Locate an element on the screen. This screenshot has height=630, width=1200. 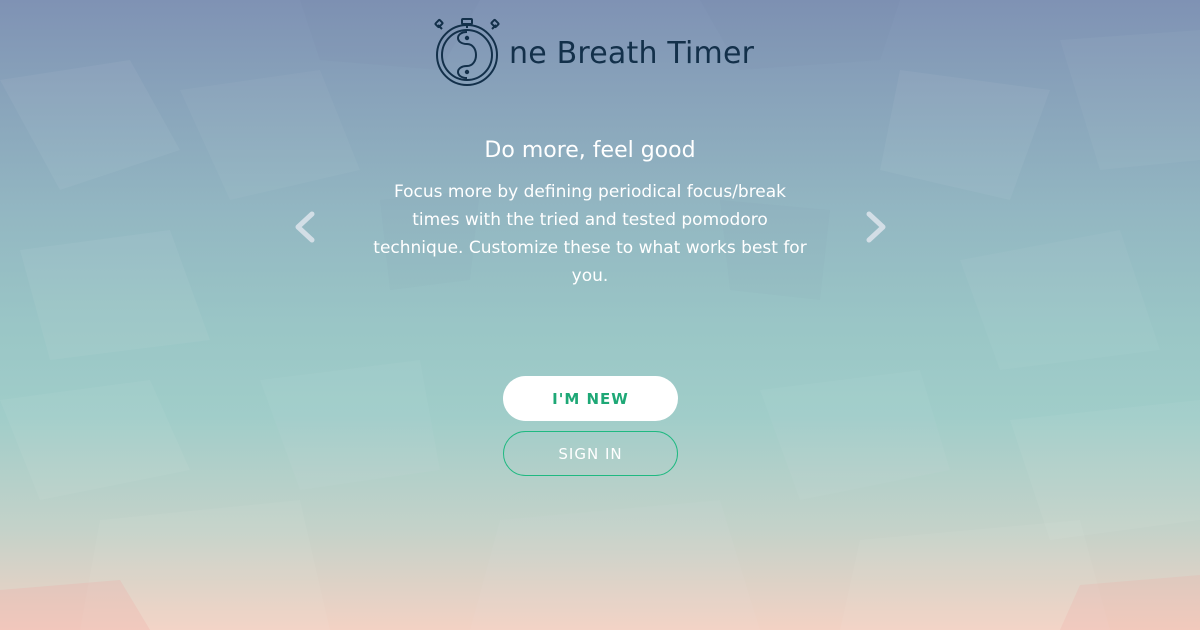
chevron-left-icon is located at coordinates (305, 227).